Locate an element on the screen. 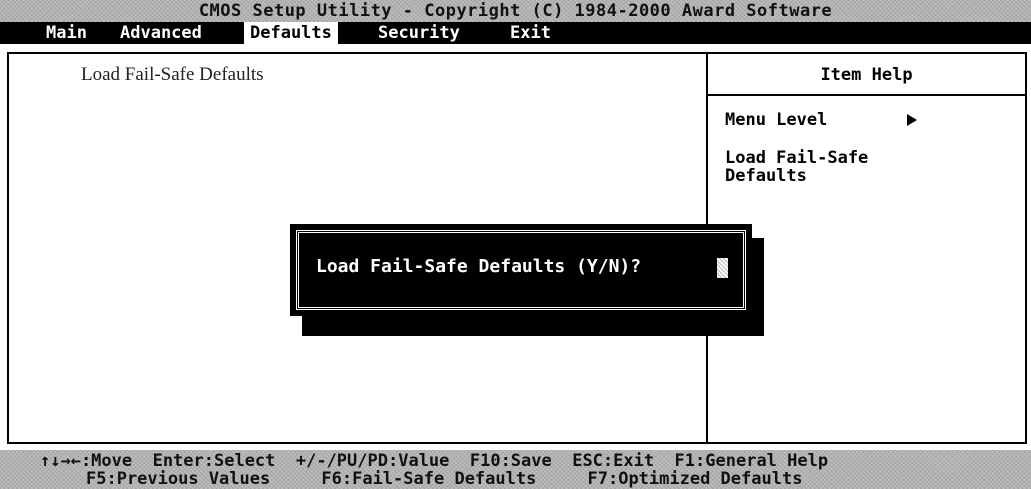 The height and width of the screenshot is (489, 1031). dialog-input-cursor is located at coordinates (722, 268).